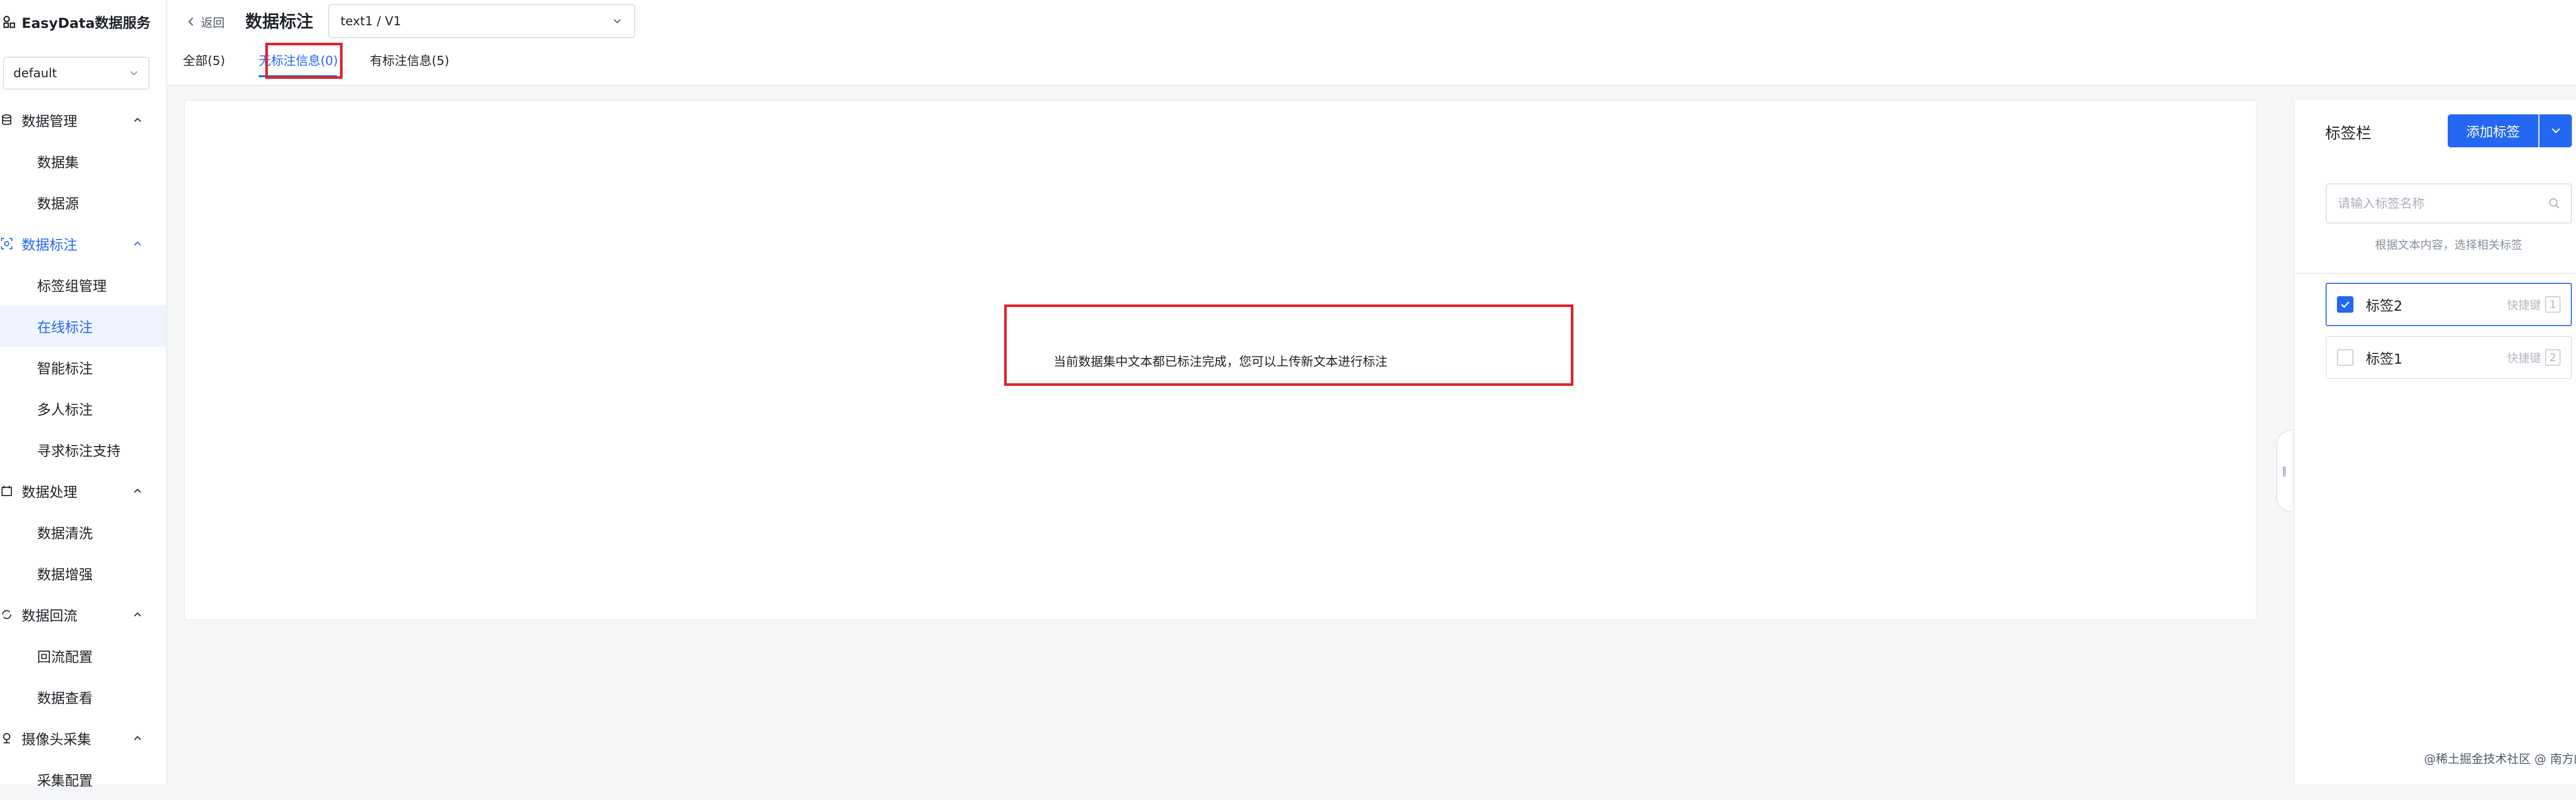 This screenshot has height=800, width=2576. Describe the element at coordinates (76, 73) in the screenshot. I see `workspace-select: default` at that location.